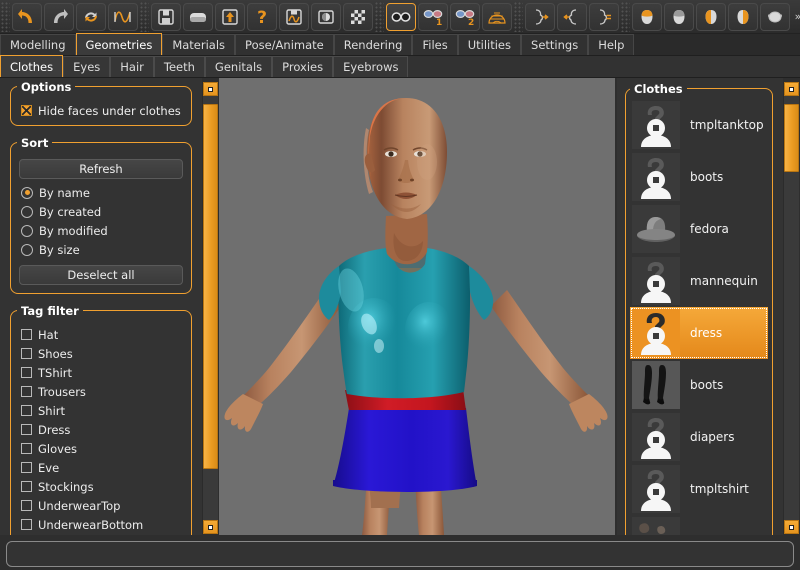 This screenshot has width=800, height=570. Describe the element at coordinates (791, 138) in the screenshot. I see `right-scrollbar-thumb` at that location.